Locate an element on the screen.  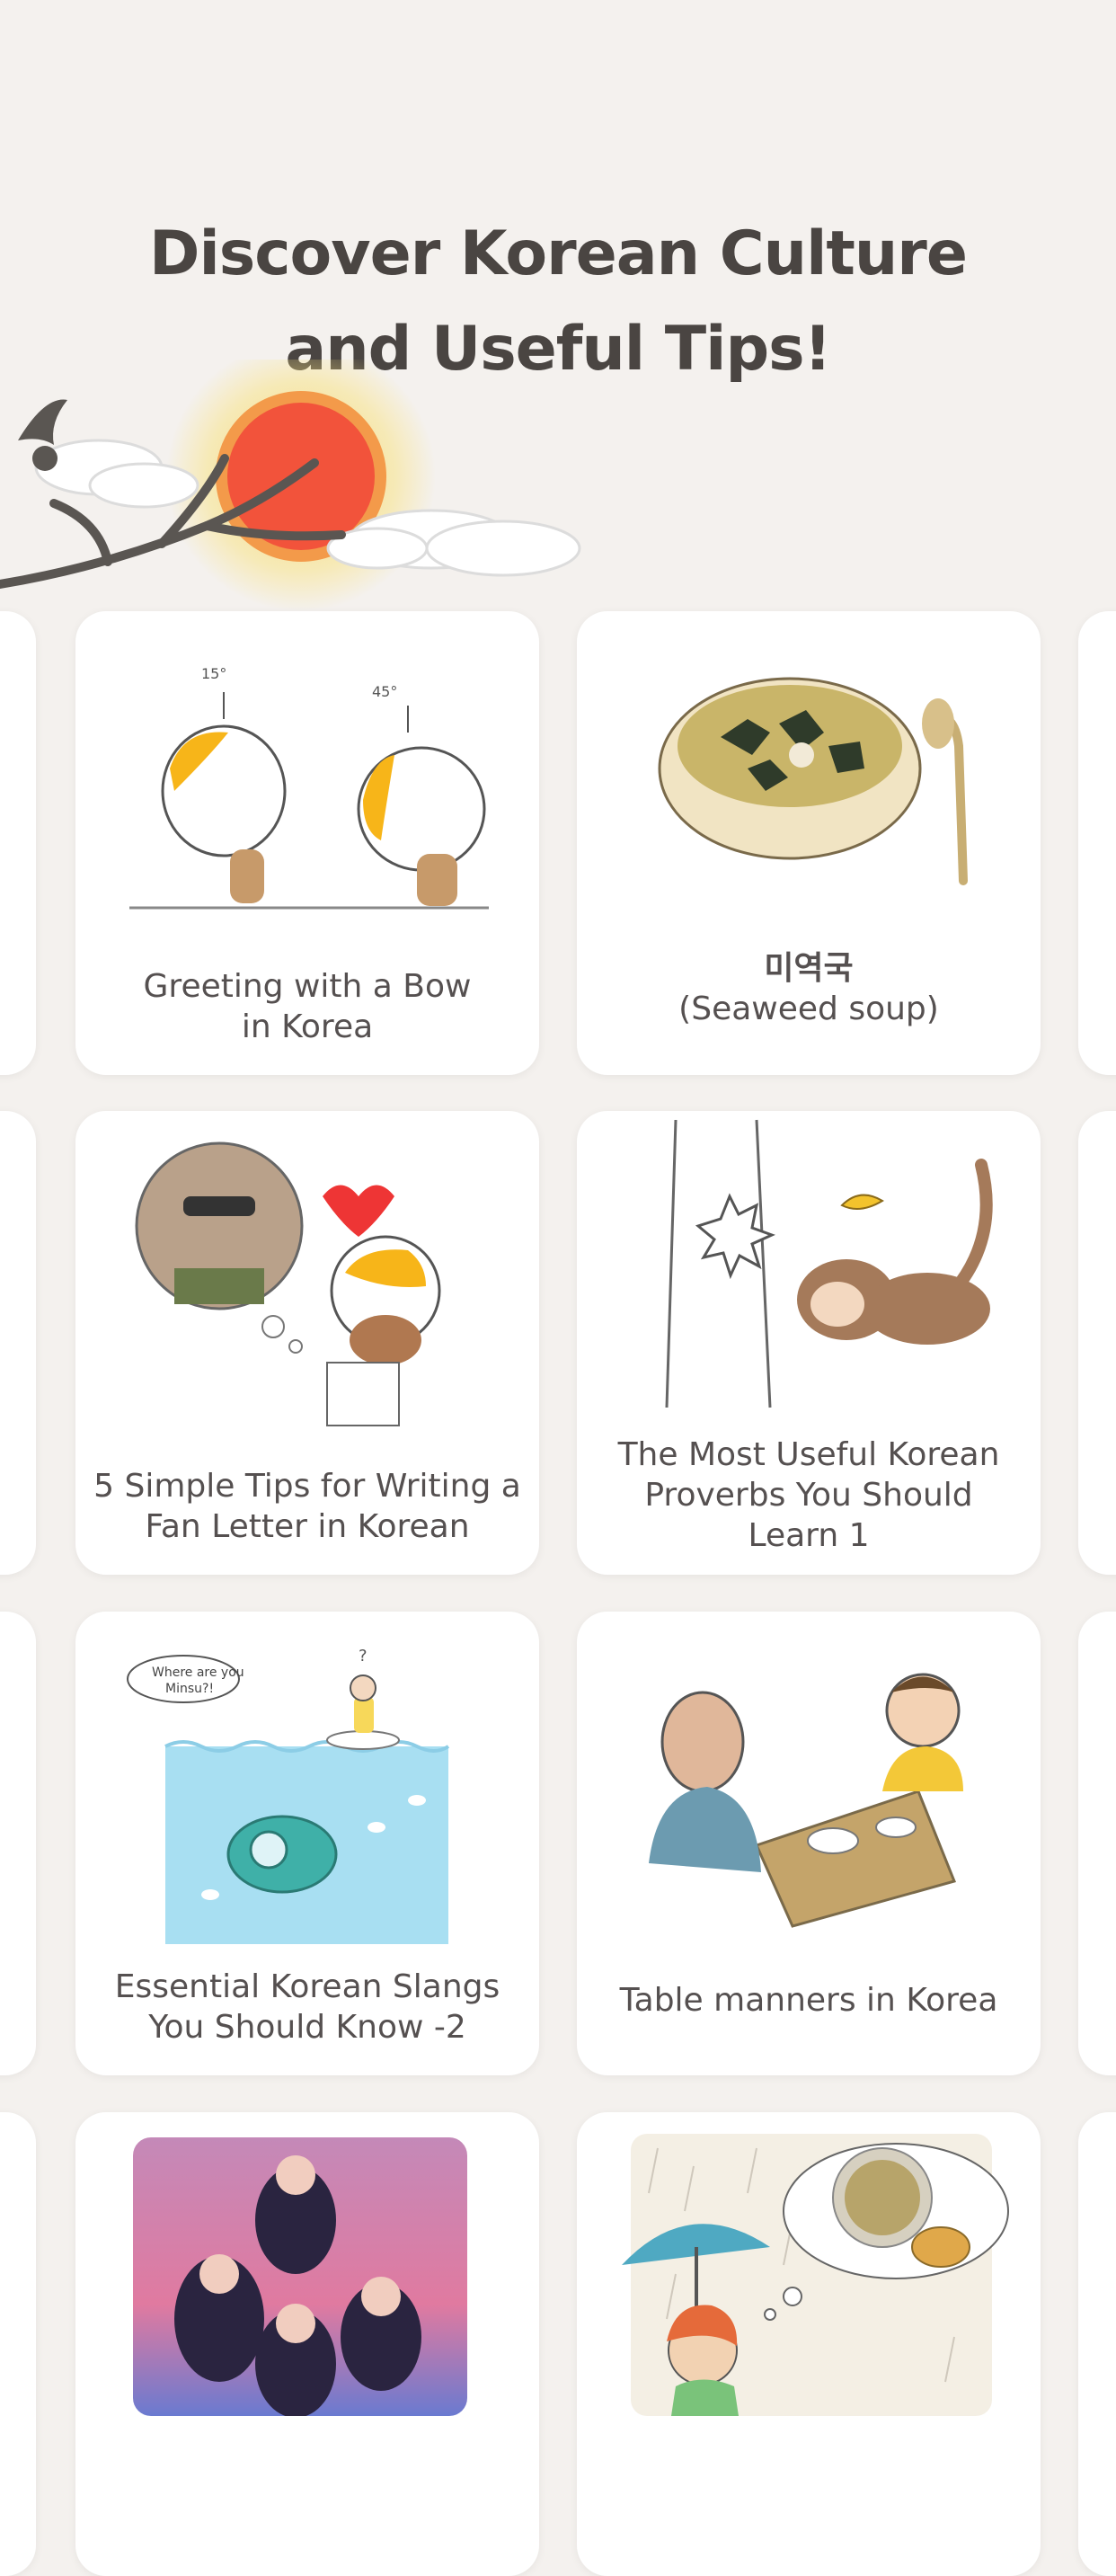
card-caption: Greeting with a Bow in Korea is located at coordinates (307, 1006).